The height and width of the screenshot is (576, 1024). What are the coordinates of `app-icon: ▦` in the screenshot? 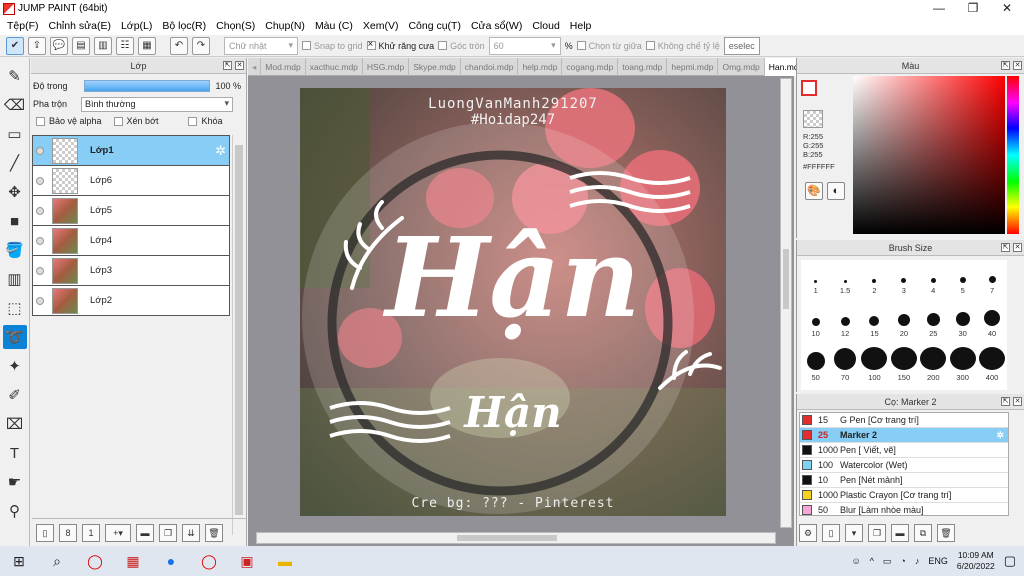 It's located at (133, 561).